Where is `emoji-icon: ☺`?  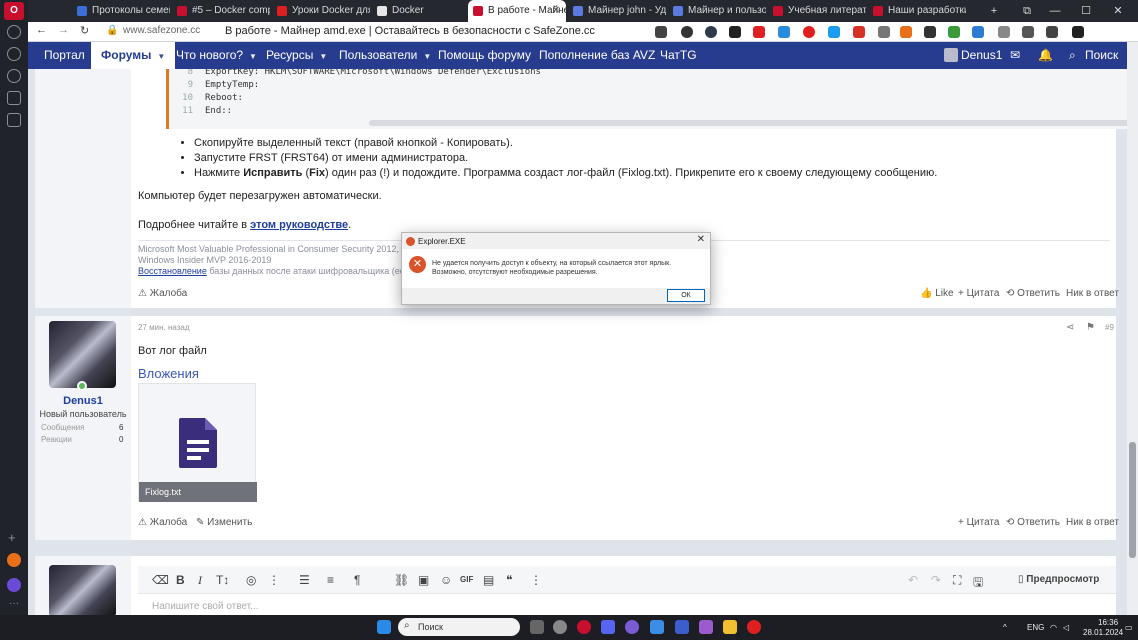
emoji-icon: ☺ is located at coordinates (446, 580).